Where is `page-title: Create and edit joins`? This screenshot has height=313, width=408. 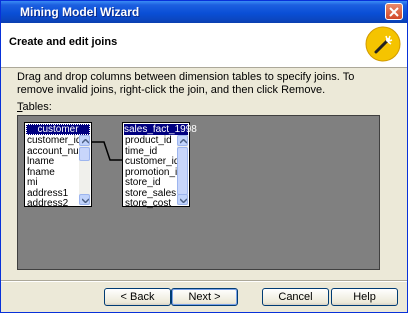
page-title: Create and edit joins is located at coordinates (63, 42).